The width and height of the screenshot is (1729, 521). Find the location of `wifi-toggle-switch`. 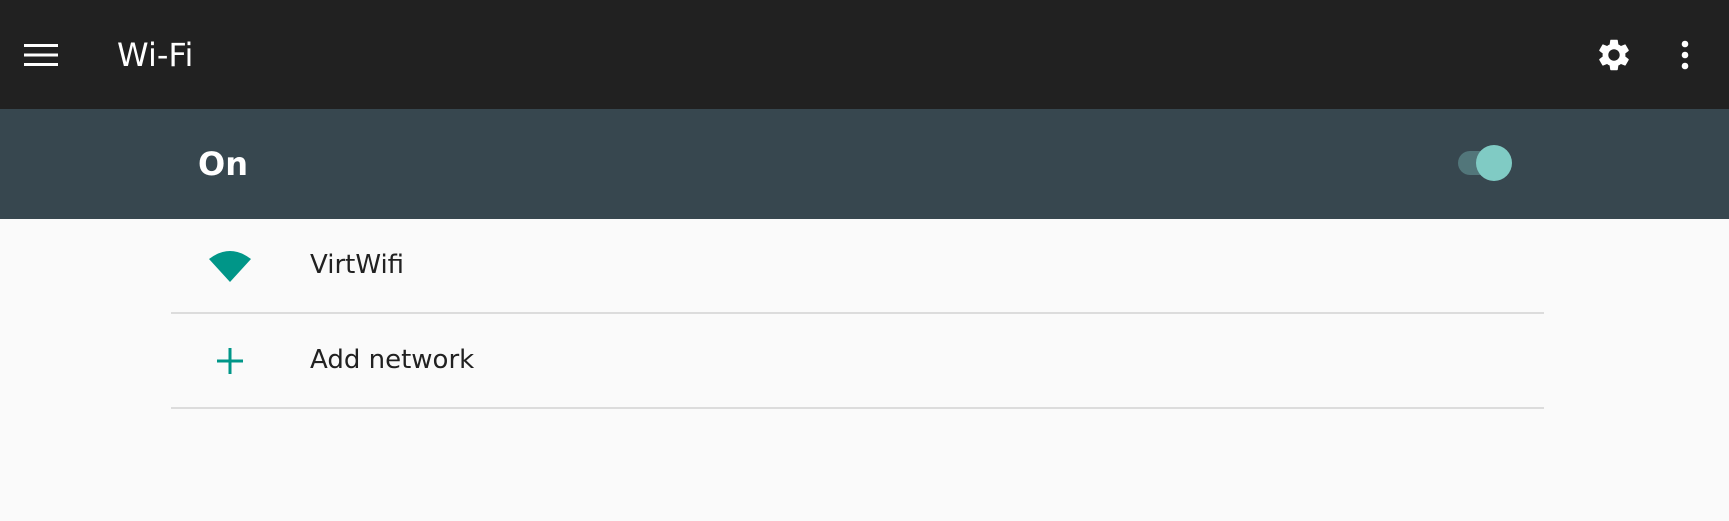

wifi-toggle-switch is located at coordinates (1484, 163).